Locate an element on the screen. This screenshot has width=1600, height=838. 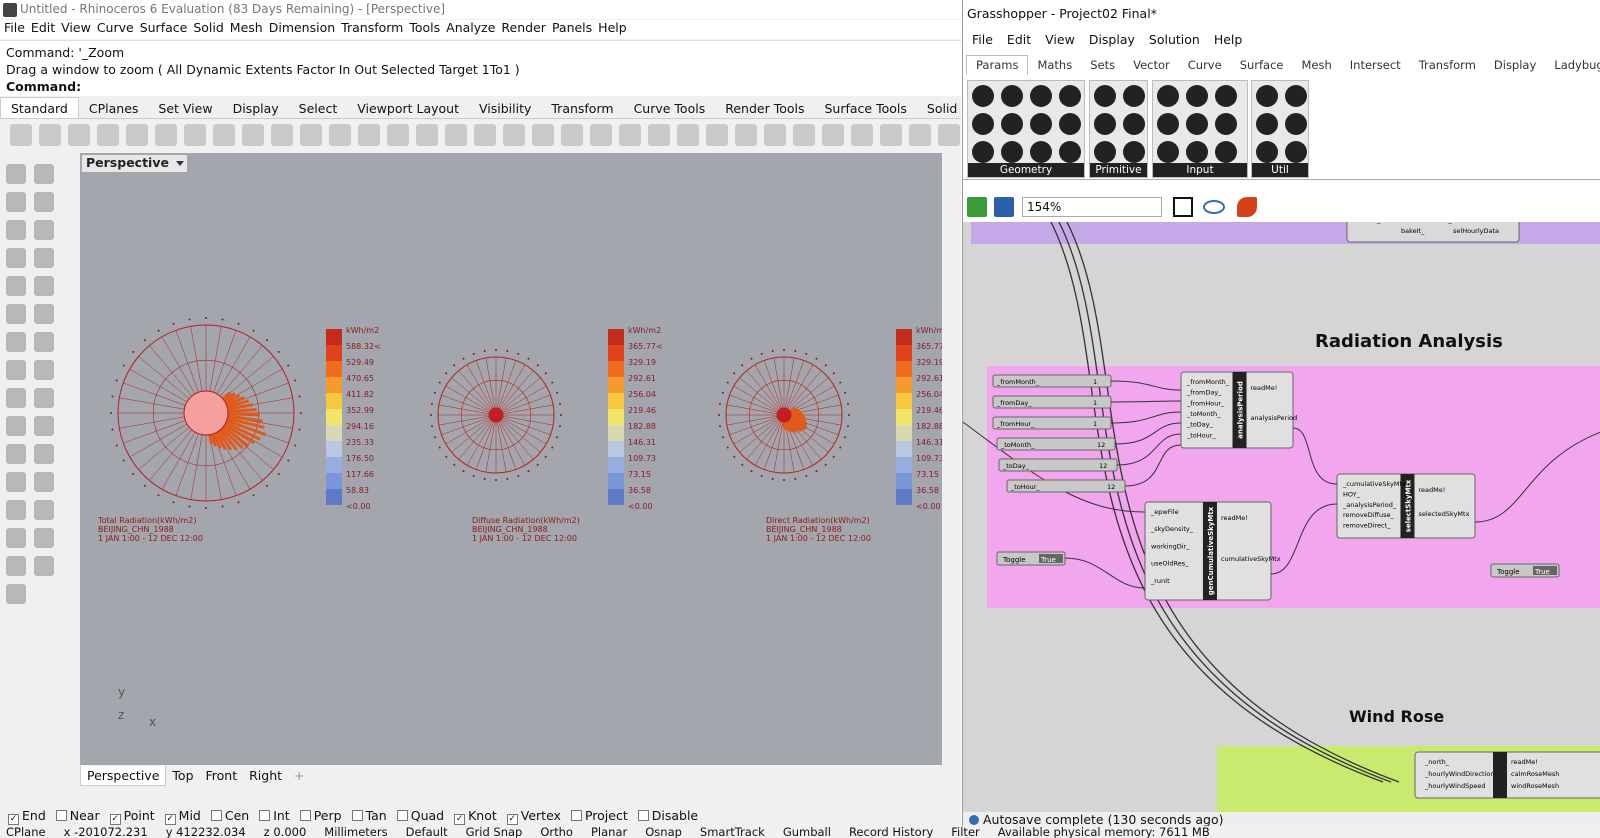
gh-menu-file: File is located at coordinates (982, 39).